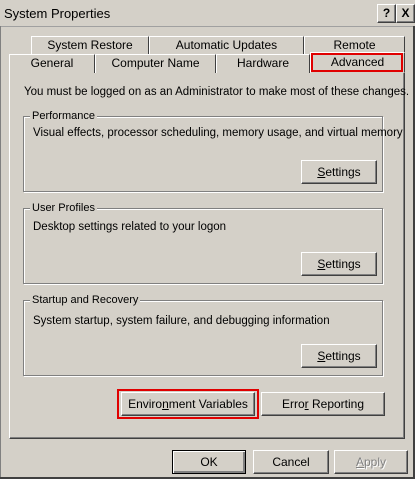 This screenshot has width=415, height=479. I want to click on button-text-pre: Erro, so click(293, 404).